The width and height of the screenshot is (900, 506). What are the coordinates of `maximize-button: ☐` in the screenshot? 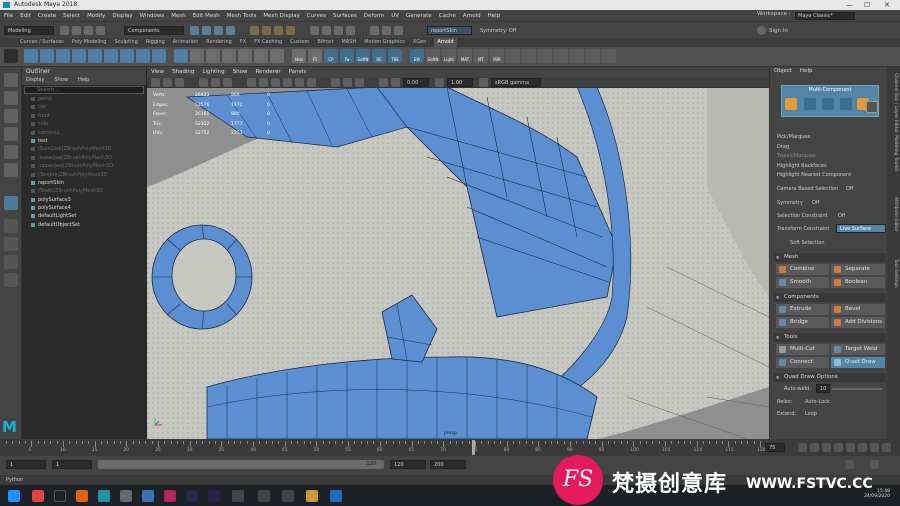 It's located at (867, 5).